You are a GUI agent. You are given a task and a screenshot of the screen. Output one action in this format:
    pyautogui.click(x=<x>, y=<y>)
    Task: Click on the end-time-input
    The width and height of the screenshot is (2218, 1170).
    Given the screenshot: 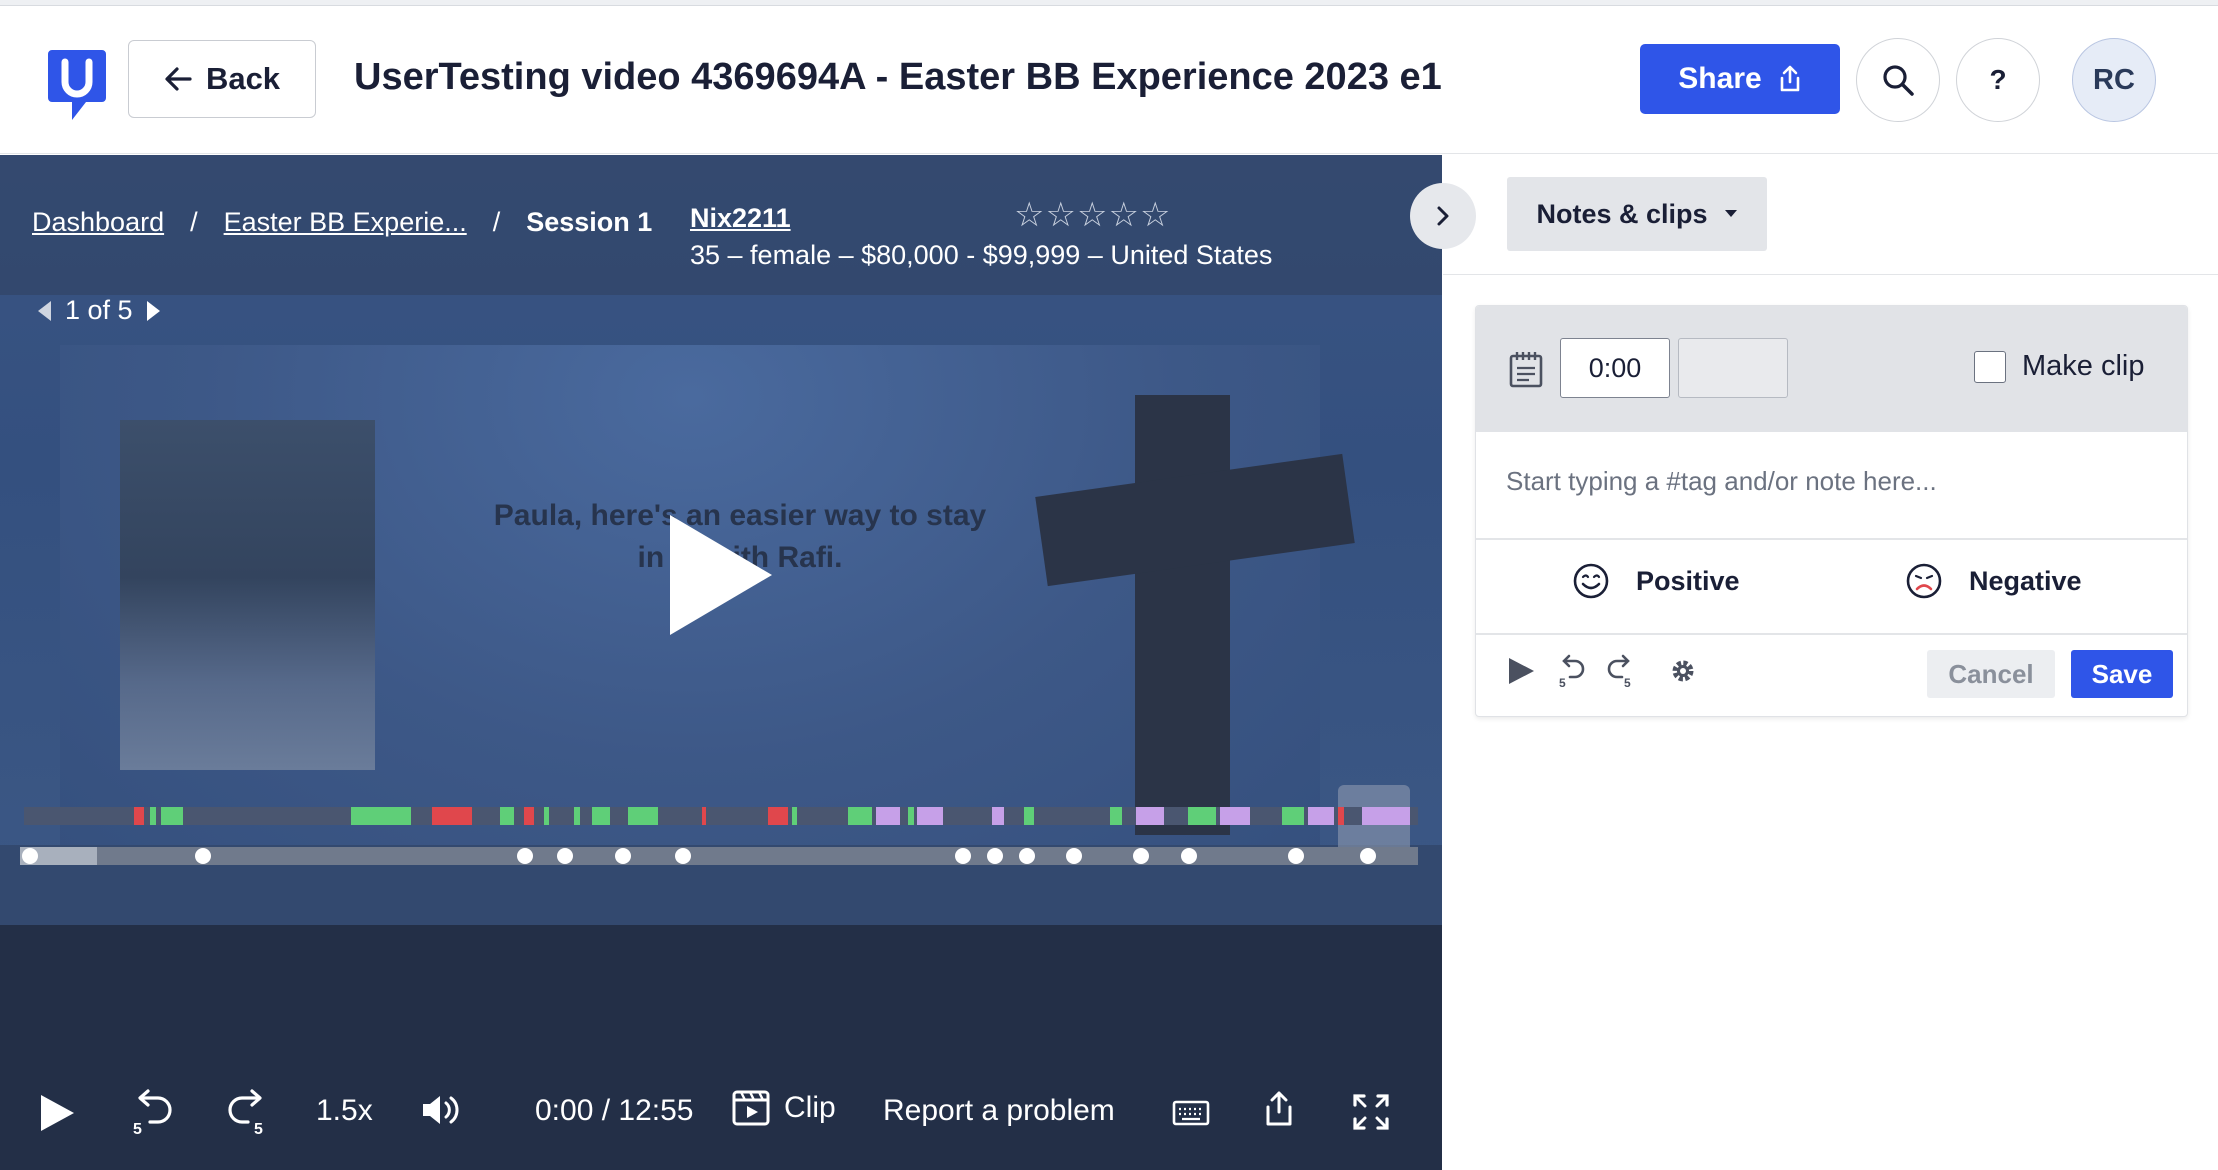 What is the action you would take?
    pyautogui.click(x=1733, y=368)
    